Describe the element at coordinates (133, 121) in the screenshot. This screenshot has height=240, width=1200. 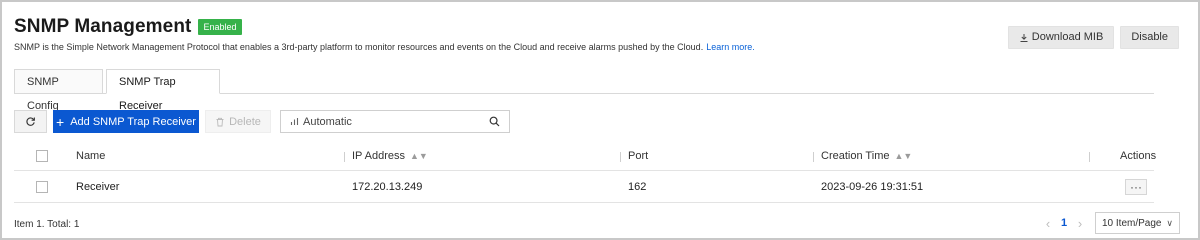
I see `add-button-label: Add SNMP Trap Receiver` at that location.